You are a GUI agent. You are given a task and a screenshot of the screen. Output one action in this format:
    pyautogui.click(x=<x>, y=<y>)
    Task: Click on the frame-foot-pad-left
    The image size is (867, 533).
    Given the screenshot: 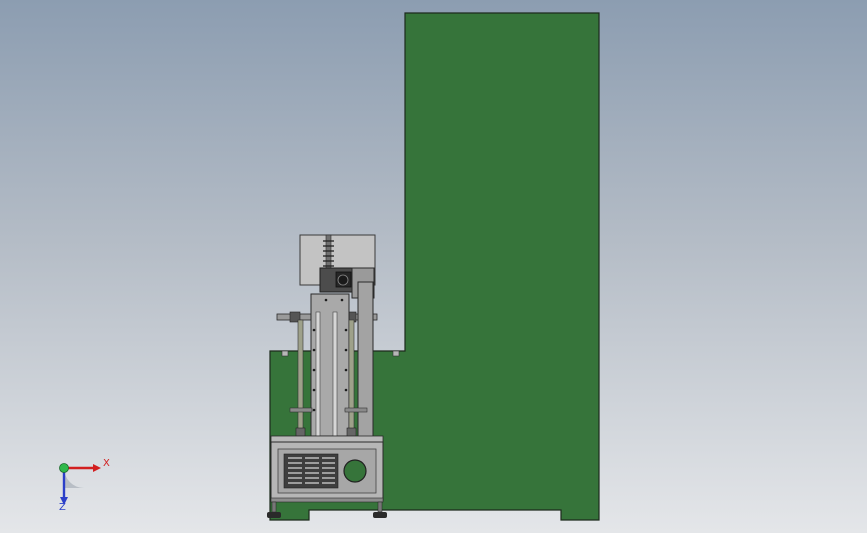 What is the action you would take?
    pyautogui.click(x=285, y=353)
    